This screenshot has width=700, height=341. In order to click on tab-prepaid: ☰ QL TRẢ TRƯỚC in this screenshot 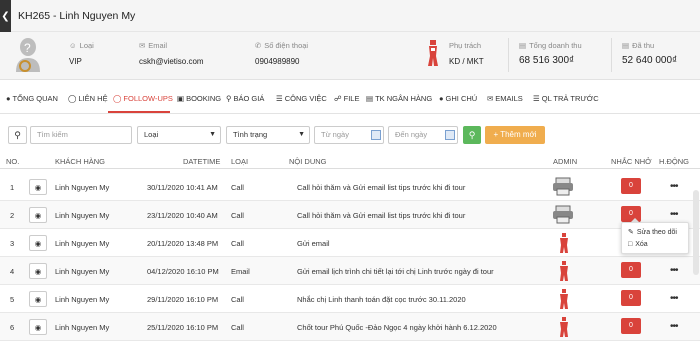, I will do `click(566, 98)`.